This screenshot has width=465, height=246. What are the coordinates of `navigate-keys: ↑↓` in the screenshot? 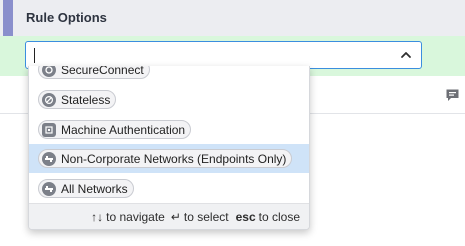 It's located at (97, 216).